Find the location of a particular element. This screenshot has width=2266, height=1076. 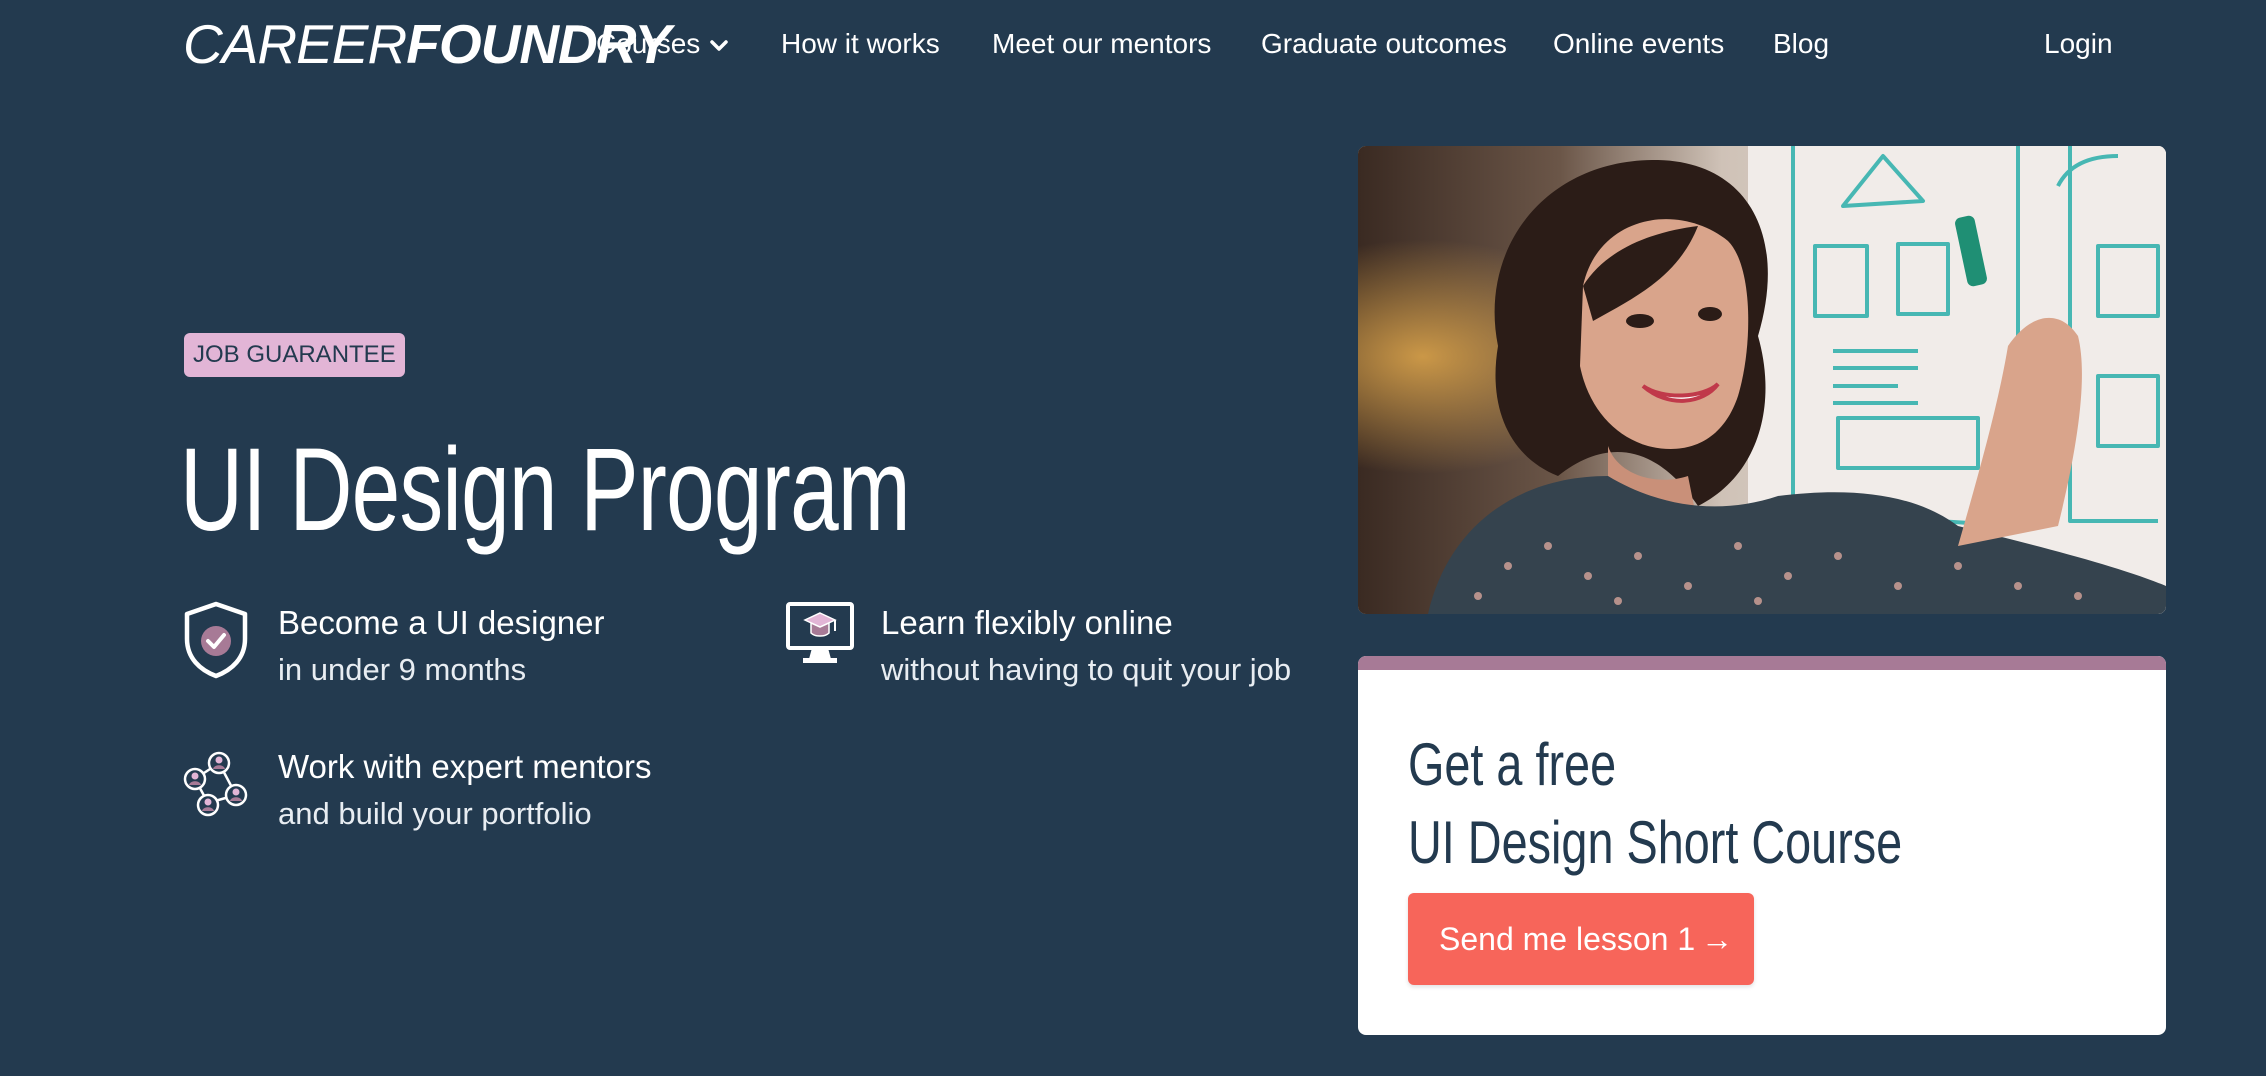

monitor-graduation-icon is located at coordinates (820, 632).